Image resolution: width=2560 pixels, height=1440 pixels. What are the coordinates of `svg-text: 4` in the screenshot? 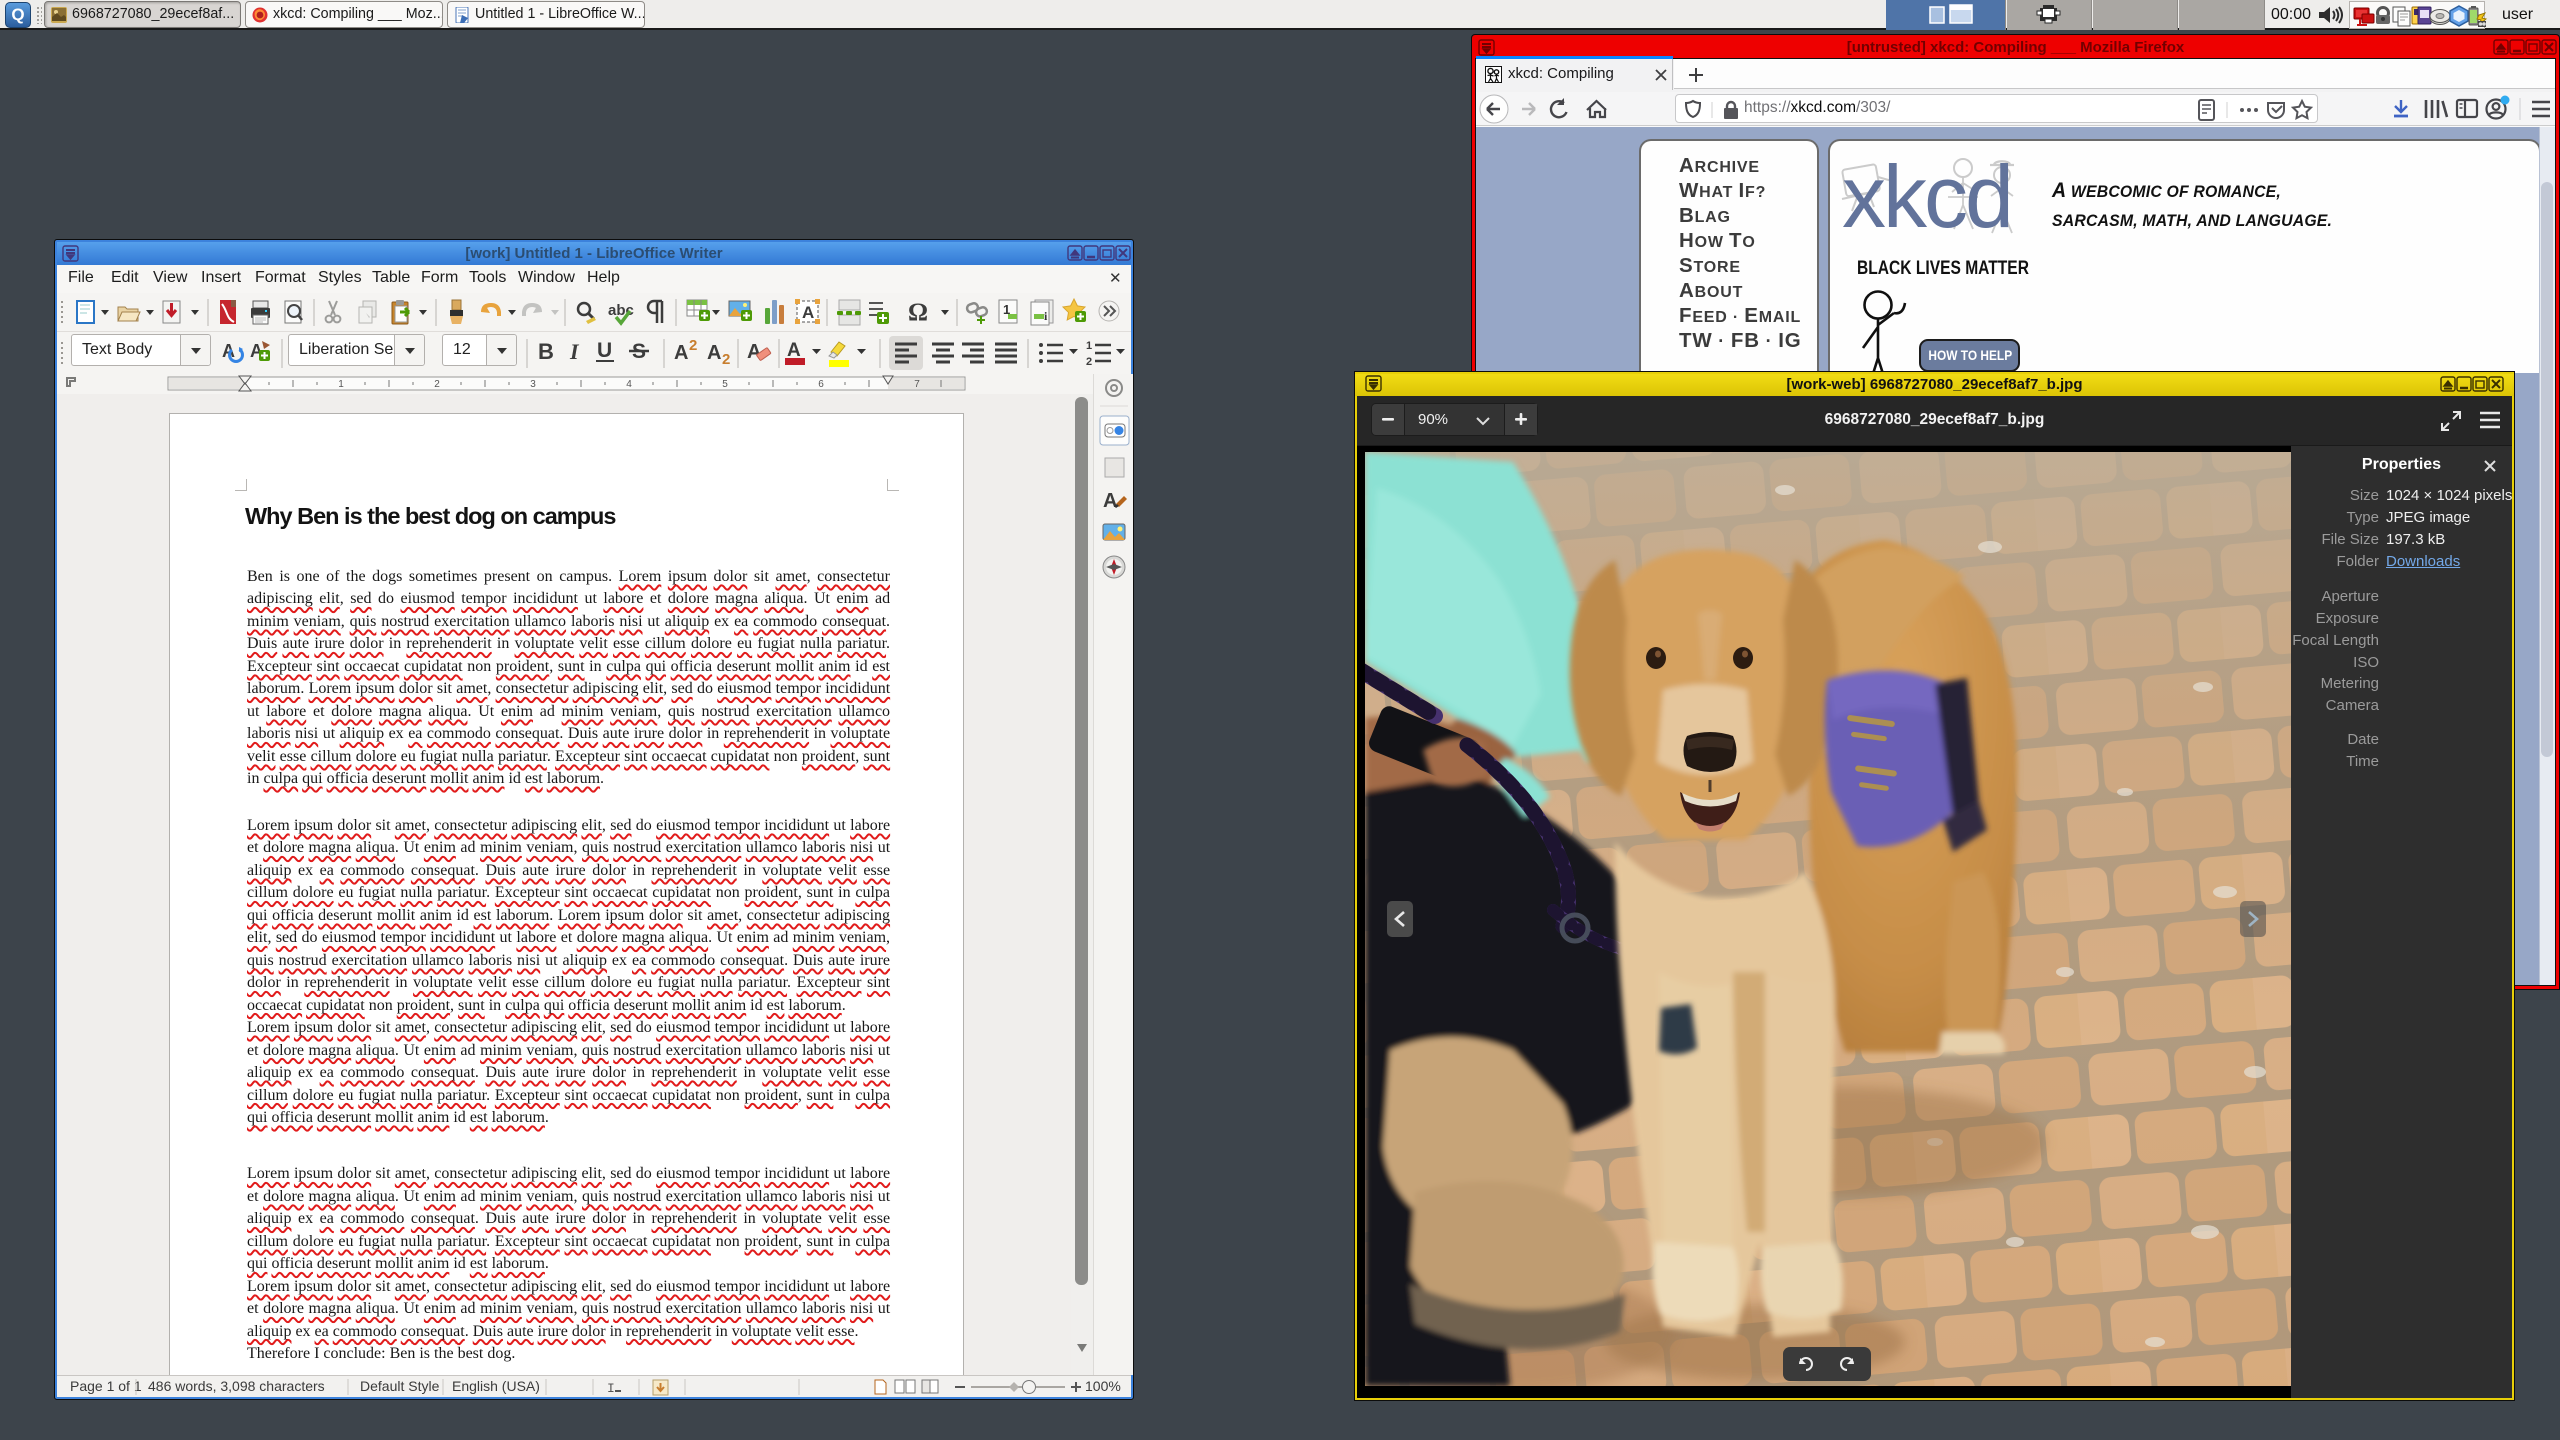 It's located at (629, 384).